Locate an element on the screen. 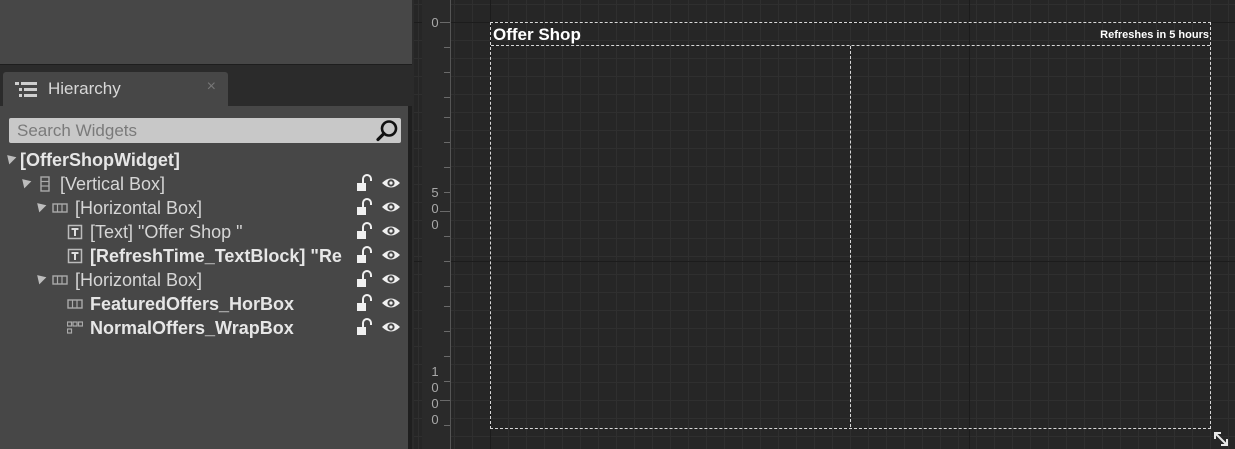 This screenshot has height=449, width=1235. tree-item: NormalOffers_WrapBox is located at coordinates (204, 328).